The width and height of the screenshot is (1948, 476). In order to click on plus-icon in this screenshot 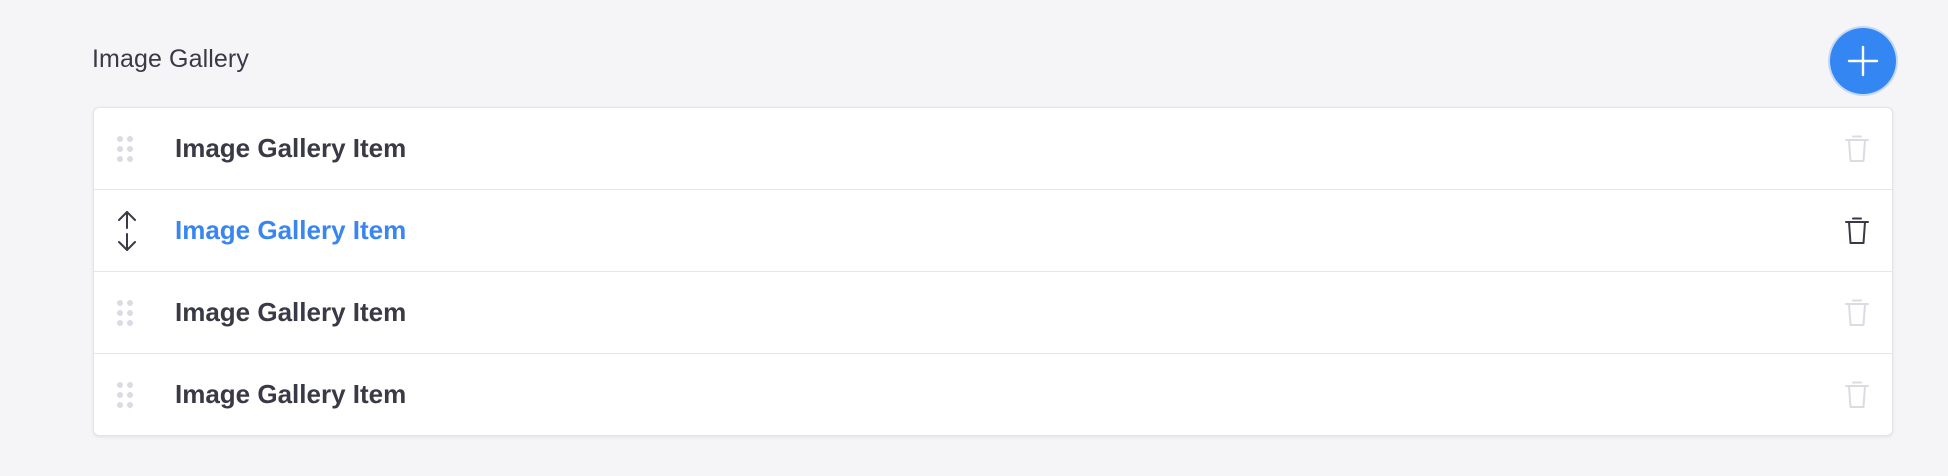, I will do `click(1863, 61)`.